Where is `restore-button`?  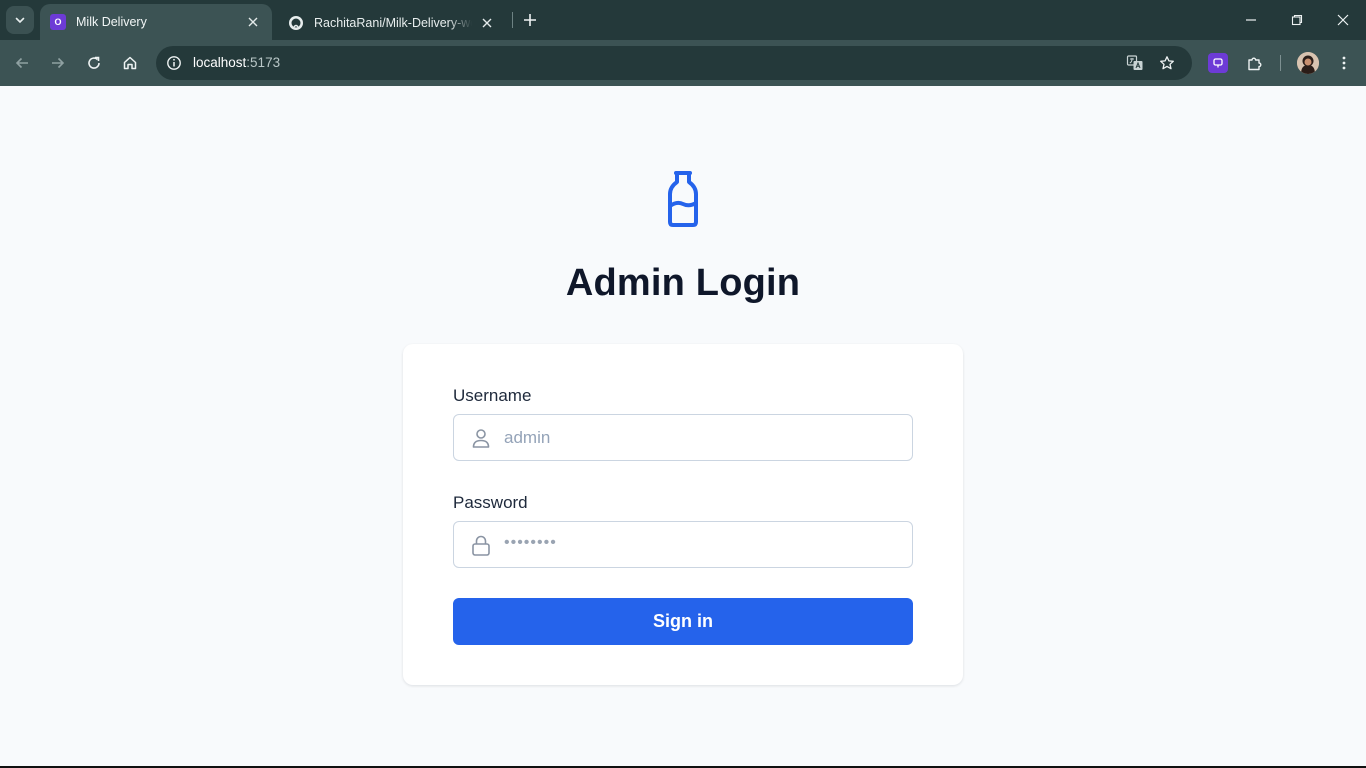
restore-button is located at coordinates (1297, 20).